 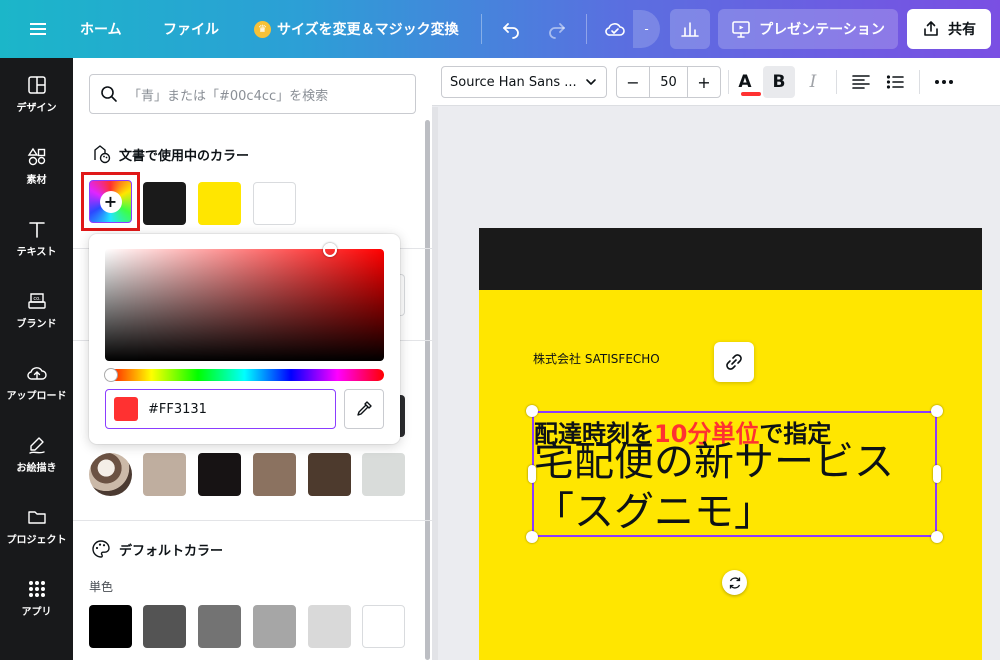 I want to click on increase-size-button: +, so click(x=704, y=82).